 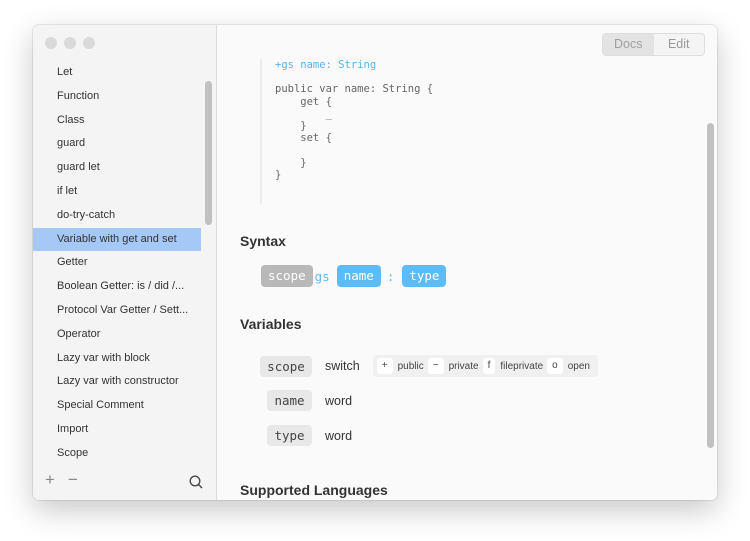 I want to click on zoom-button, so click(x=89, y=43).